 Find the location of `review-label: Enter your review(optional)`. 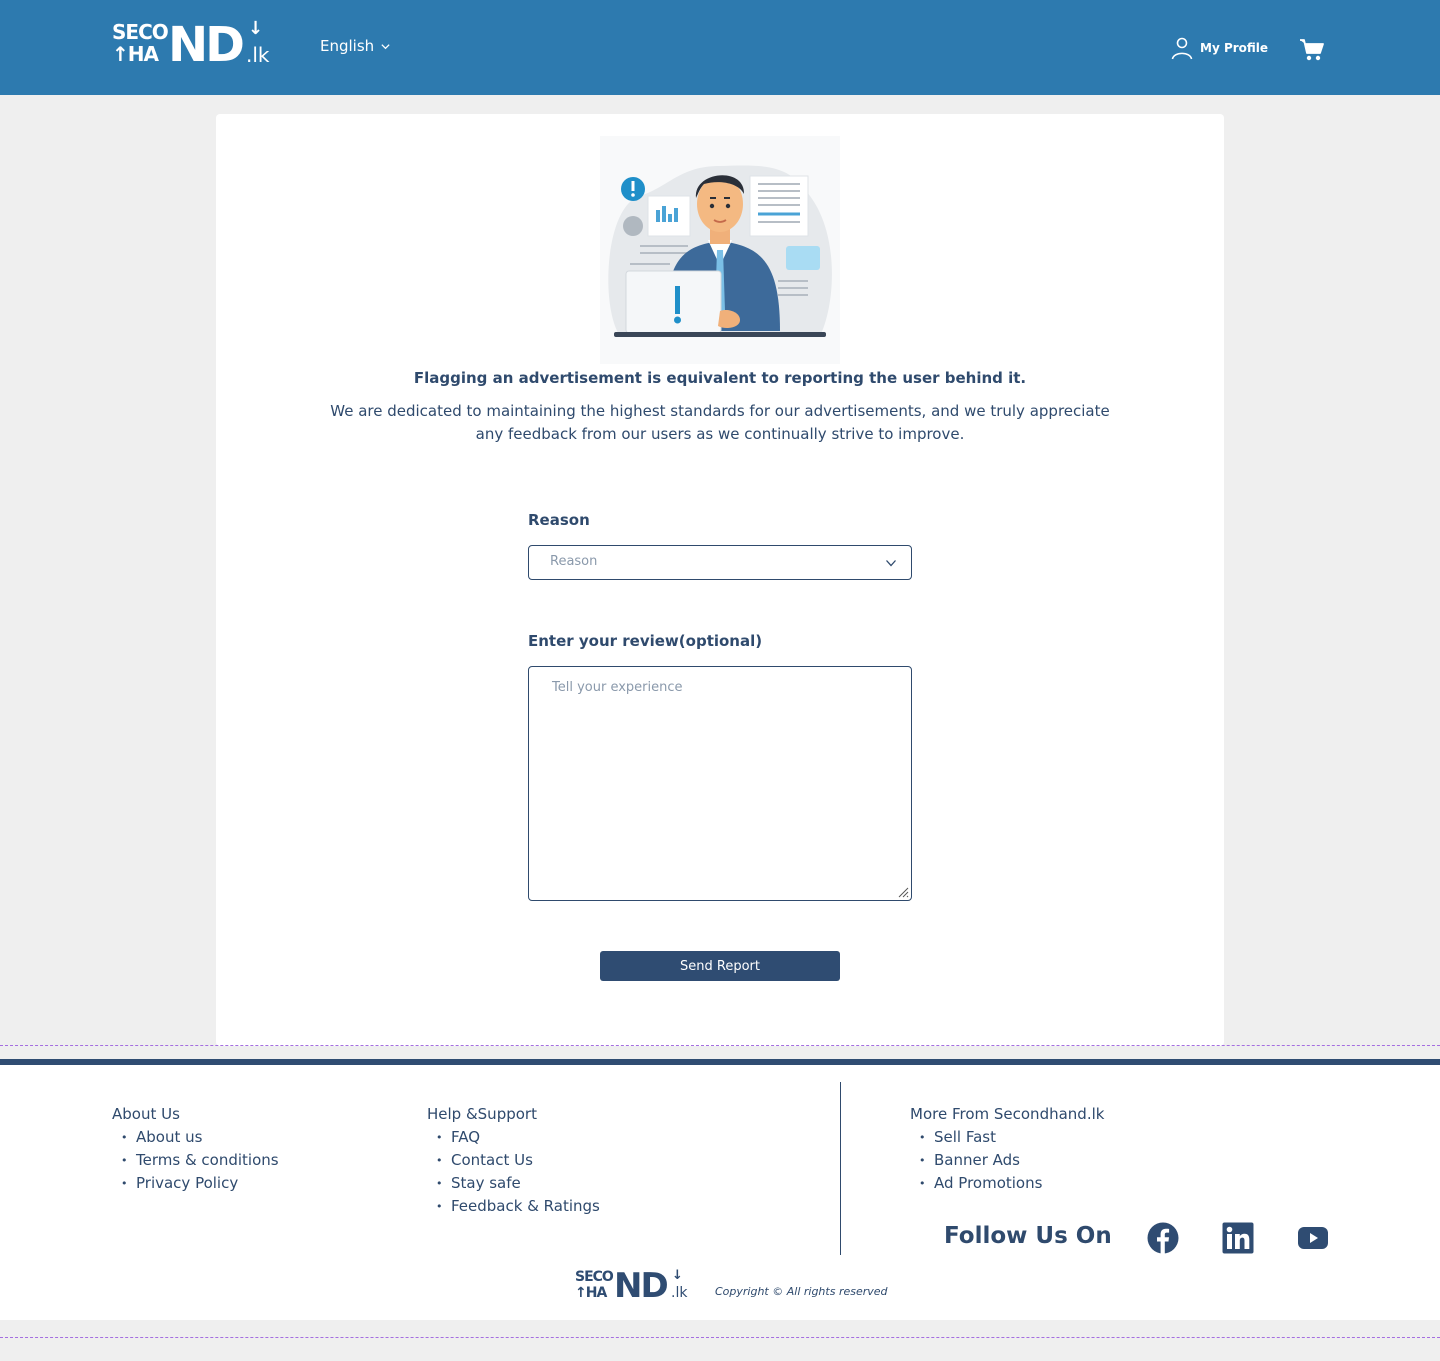

review-label: Enter your review(optional) is located at coordinates (645, 641).